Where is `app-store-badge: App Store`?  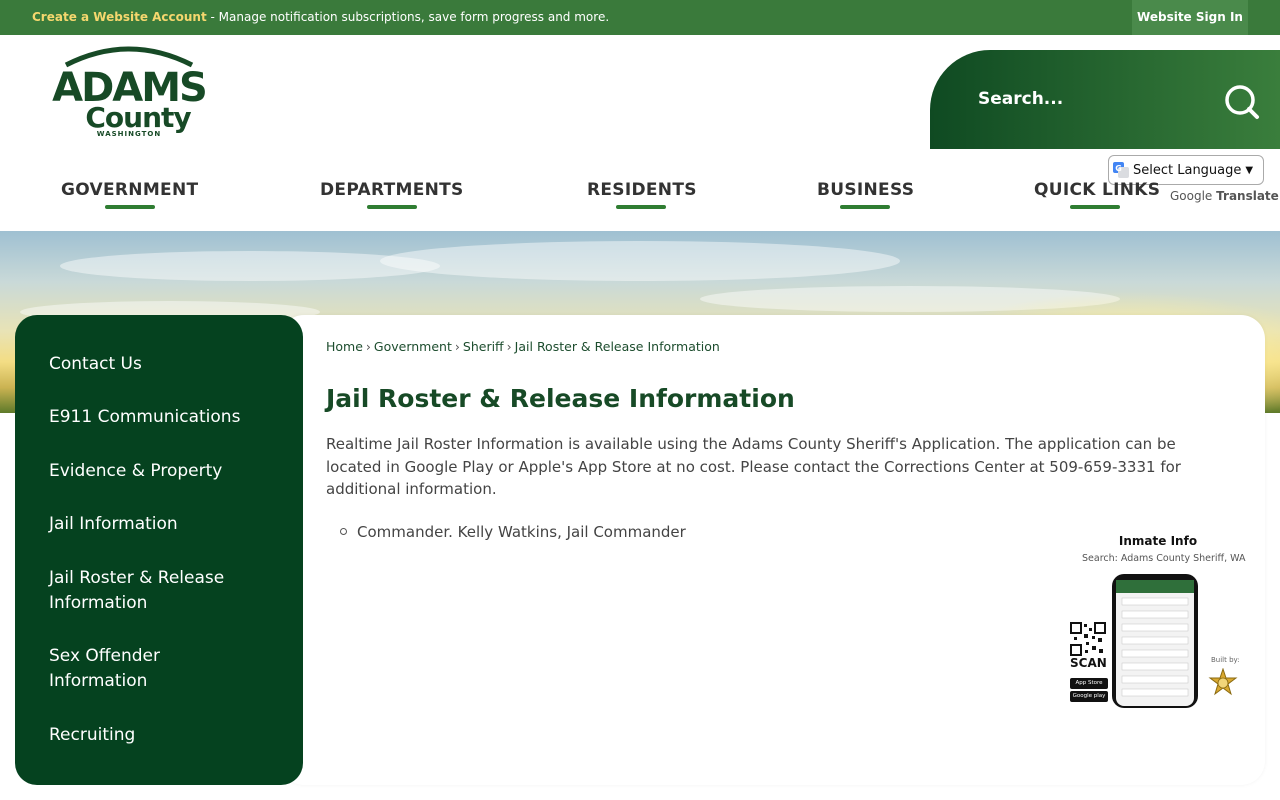 app-store-badge: App Store is located at coordinates (1089, 683).